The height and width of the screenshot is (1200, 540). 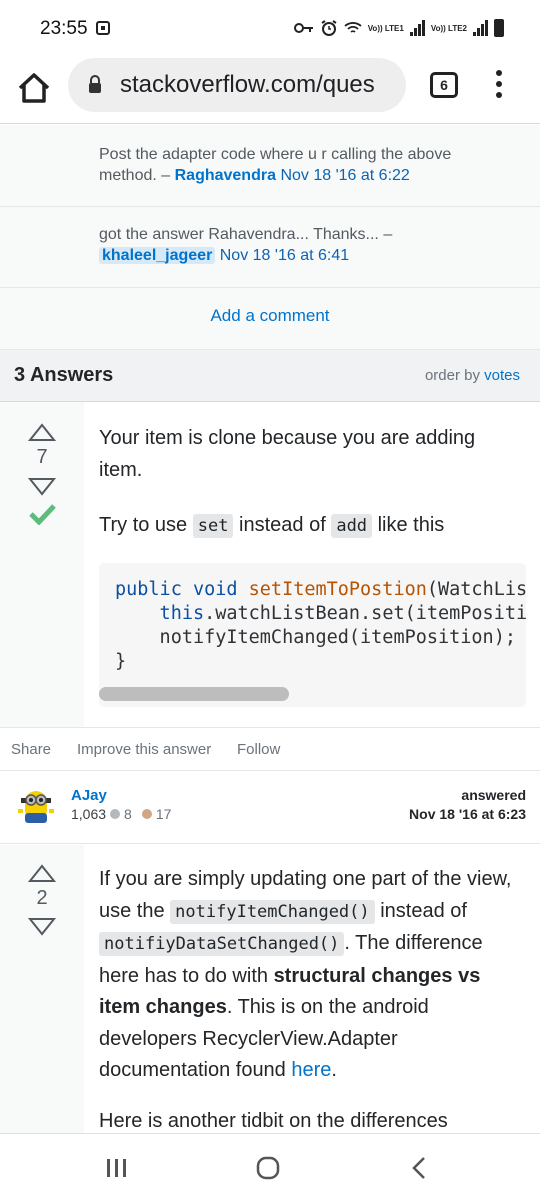 I want to click on answered-date: Nov 18 '16 at 6:23, so click(x=467, y=814).